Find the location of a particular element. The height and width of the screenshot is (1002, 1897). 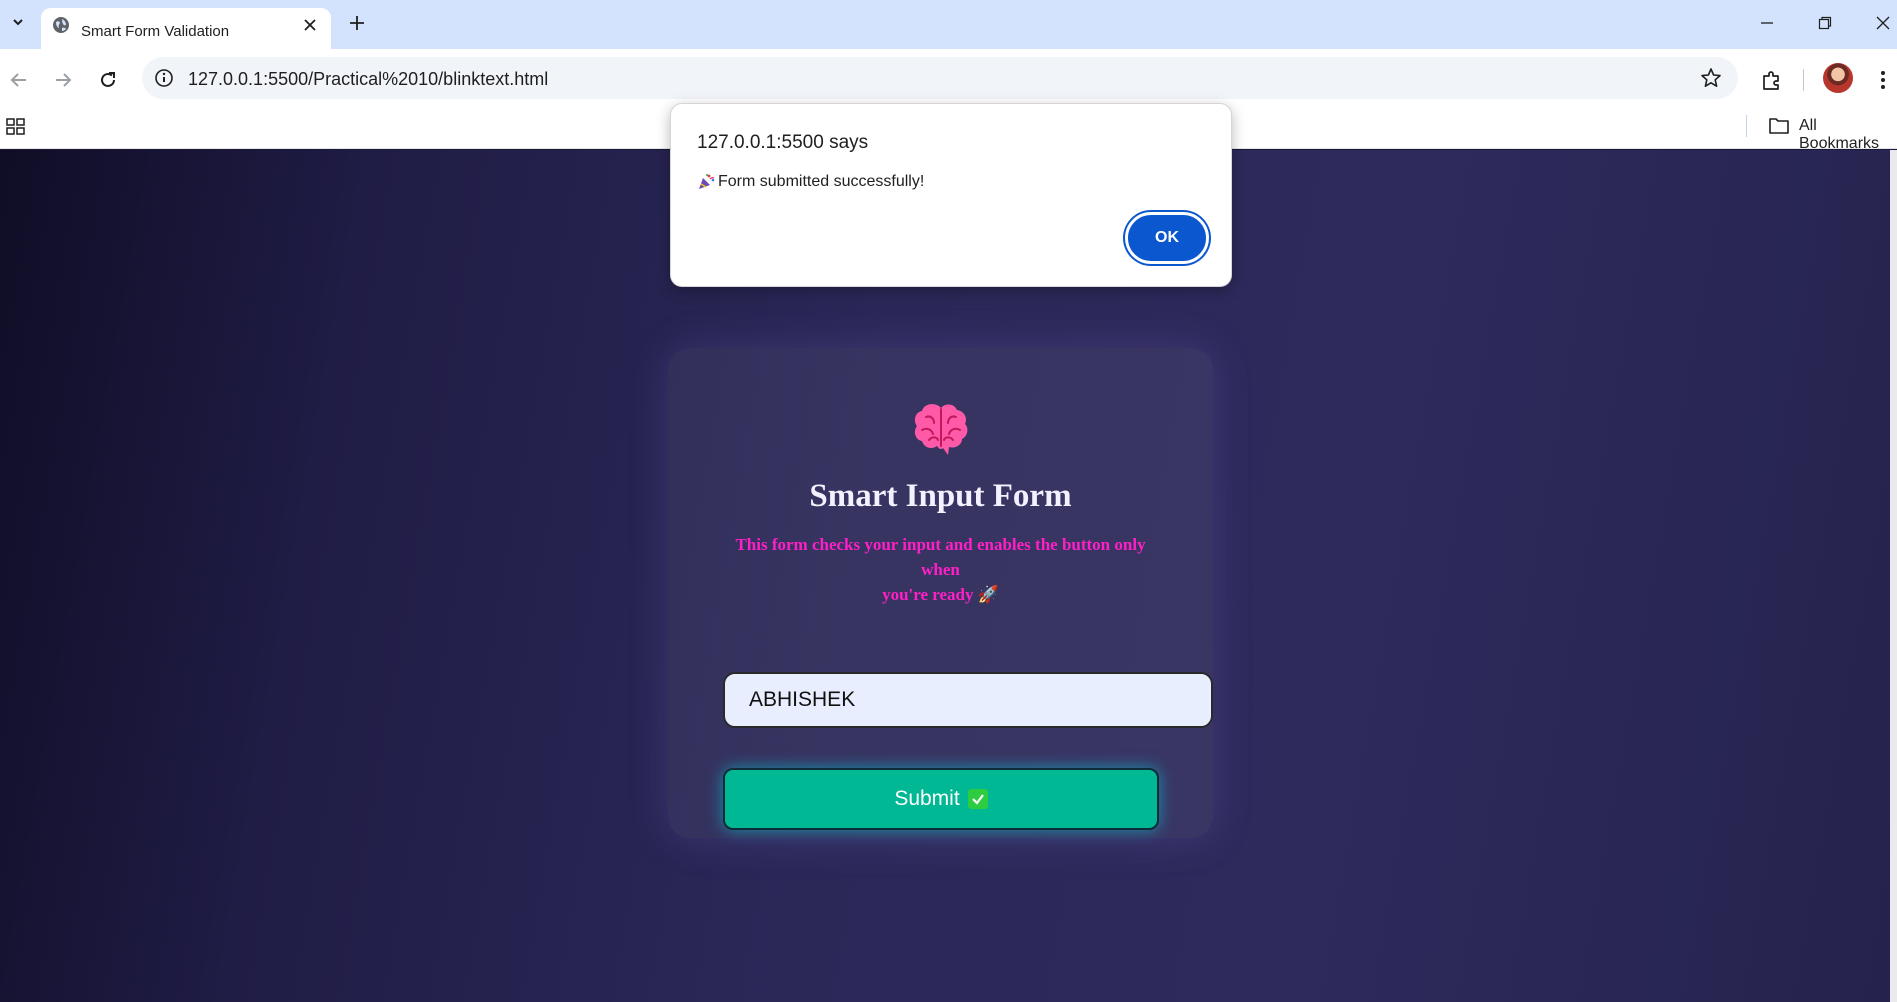

toolbar-divider is located at coordinates (1803, 80).